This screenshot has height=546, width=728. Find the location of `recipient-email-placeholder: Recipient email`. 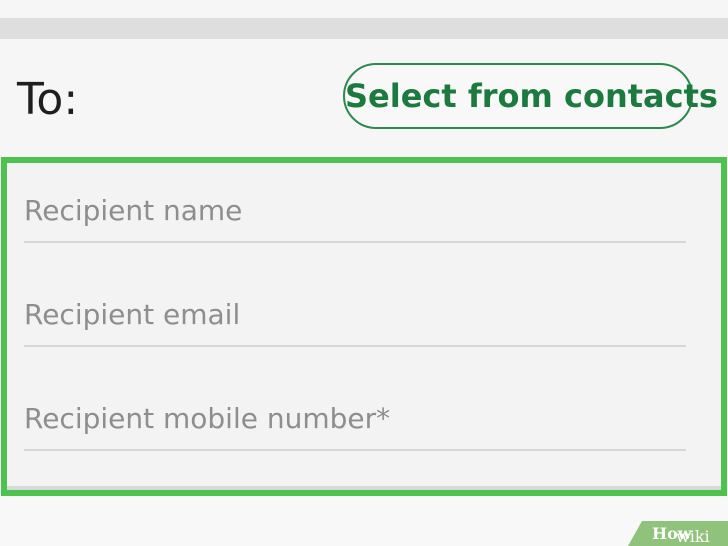

recipient-email-placeholder: Recipient email is located at coordinates (132, 314).